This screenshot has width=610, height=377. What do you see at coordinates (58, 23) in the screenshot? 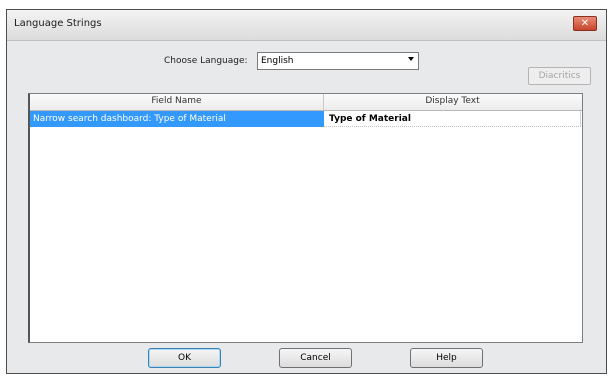
I see `dialog-title: Language Strings` at bounding box center [58, 23].